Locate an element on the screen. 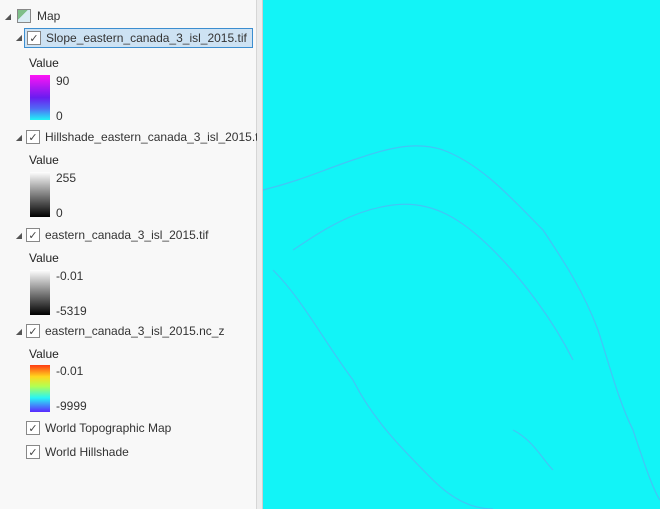 Image resolution: width=660 pixels, height=509 pixels. legend-min: -5319 is located at coordinates (71, 311).